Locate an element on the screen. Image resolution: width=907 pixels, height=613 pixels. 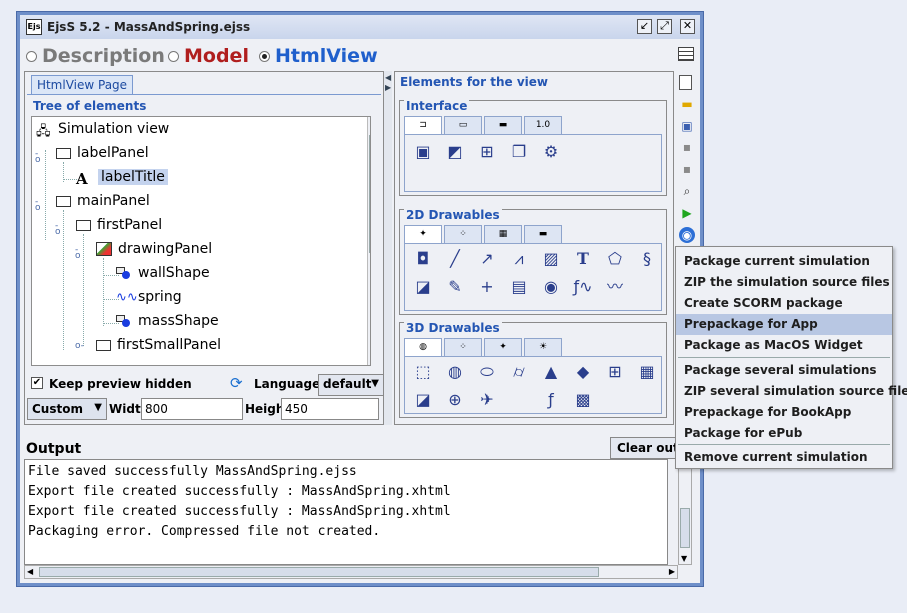
package-icon: ◉ is located at coordinates (687, 235).